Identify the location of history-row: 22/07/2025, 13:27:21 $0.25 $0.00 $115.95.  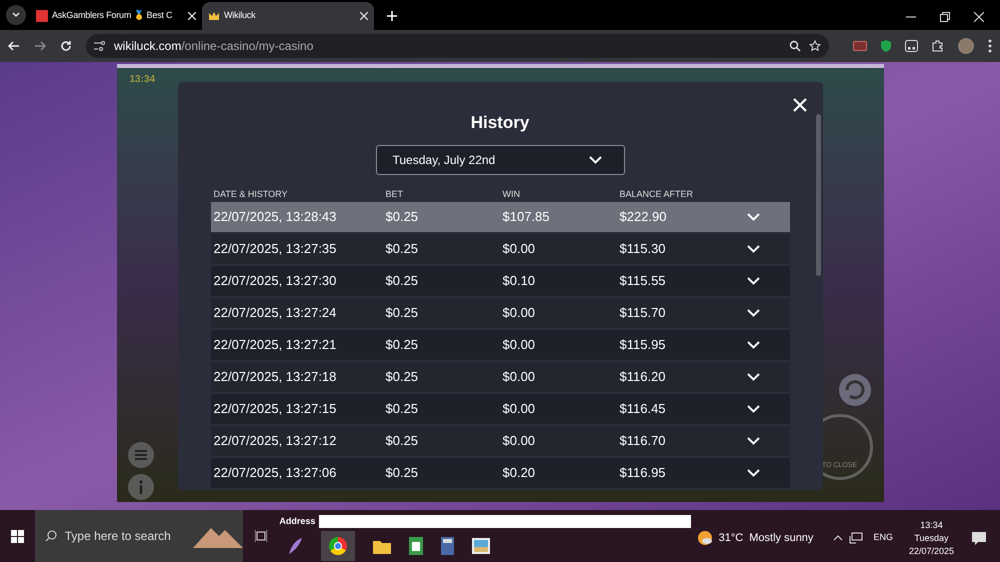
(500, 345).